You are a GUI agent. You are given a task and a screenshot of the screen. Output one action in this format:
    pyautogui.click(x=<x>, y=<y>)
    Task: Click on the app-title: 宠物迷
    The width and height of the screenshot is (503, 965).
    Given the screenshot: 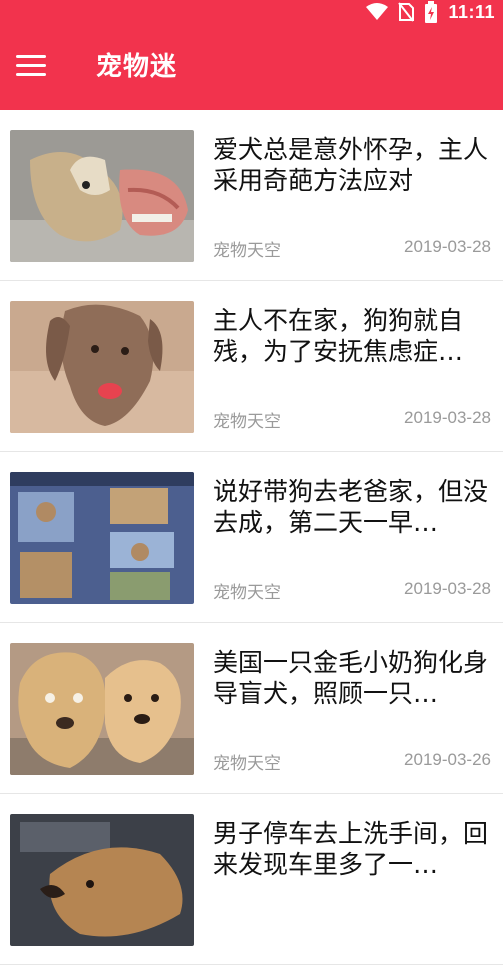 What is the action you would take?
    pyautogui.click(x=137, y=67)
    